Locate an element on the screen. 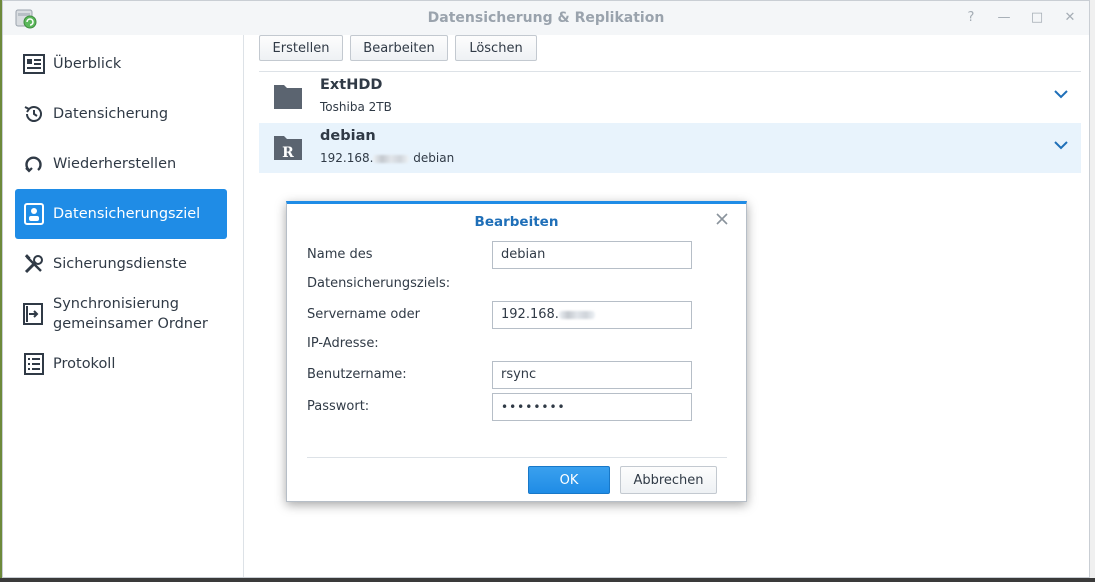 The width and height of the screenshot is (1095, 582). sidebar-item-services: Sicherungsdienste is located at coordinates (121, 264).